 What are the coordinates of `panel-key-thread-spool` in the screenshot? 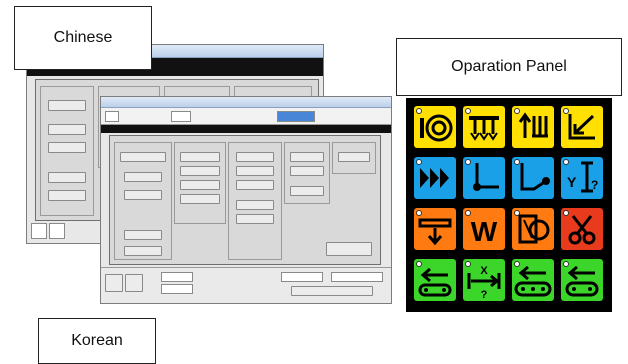 It's located at (533, 229).